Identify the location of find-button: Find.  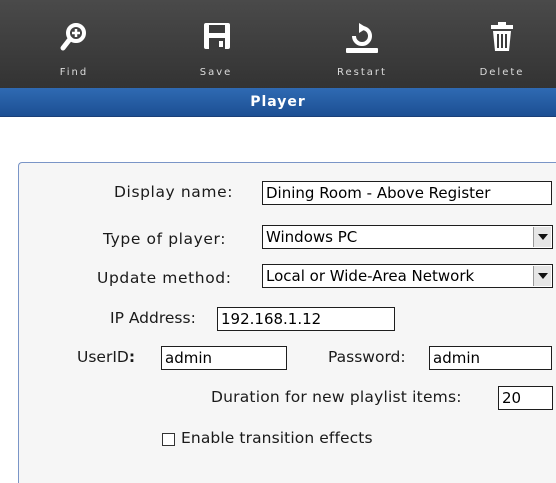
(74, 44).